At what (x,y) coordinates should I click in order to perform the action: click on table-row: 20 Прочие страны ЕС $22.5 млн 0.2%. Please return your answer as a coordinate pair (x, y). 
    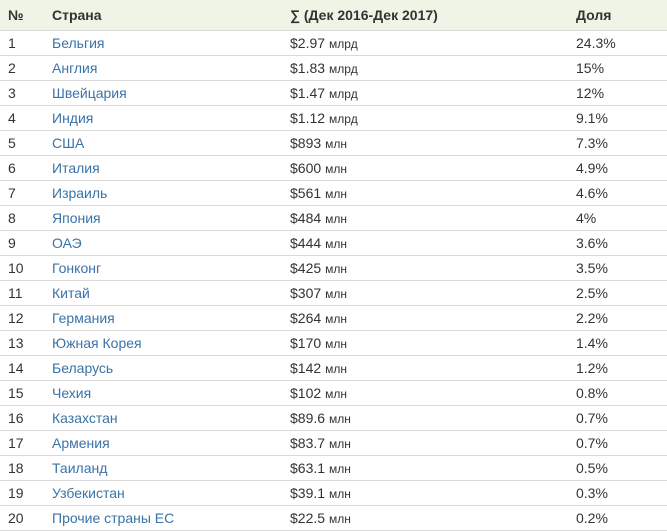
    Looking at the image, I should click on (333, 517).